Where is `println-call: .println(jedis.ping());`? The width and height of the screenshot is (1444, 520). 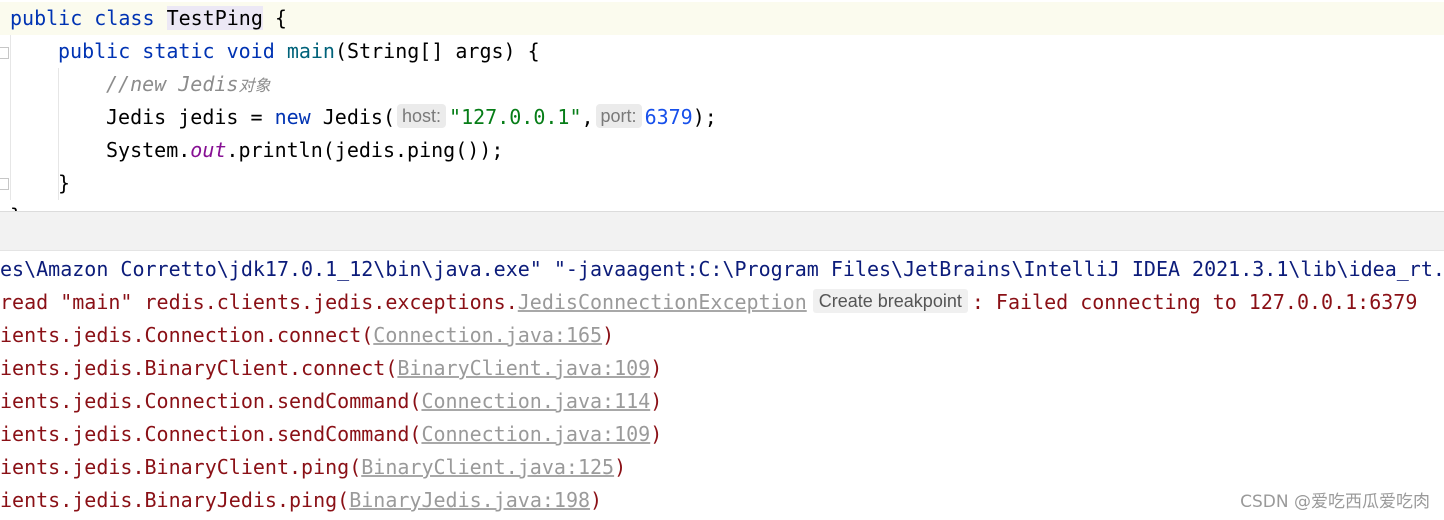
println-call: .println(jedis.ping()); is located at coordinates (365, 150).